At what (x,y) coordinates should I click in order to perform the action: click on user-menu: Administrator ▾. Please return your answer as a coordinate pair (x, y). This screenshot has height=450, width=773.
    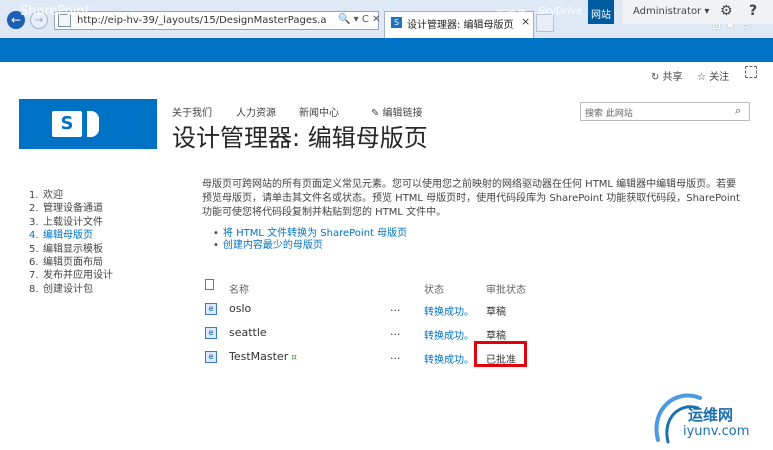
    Looking at the image, I should click on (671, 11).